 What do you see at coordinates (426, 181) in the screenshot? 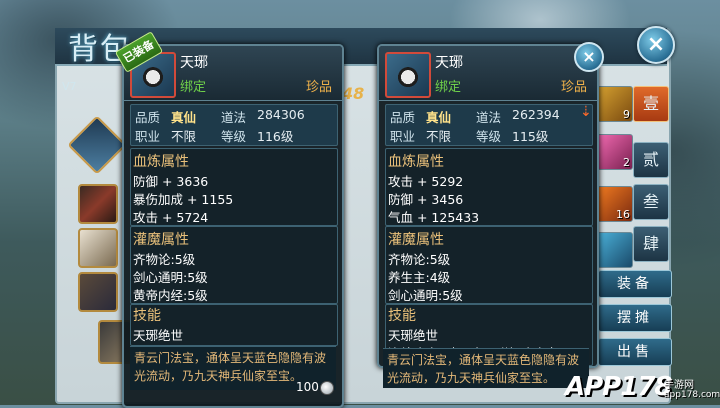
I see `blood-stat-line: 攻击 + 5292` at bounding box center [426, 181].